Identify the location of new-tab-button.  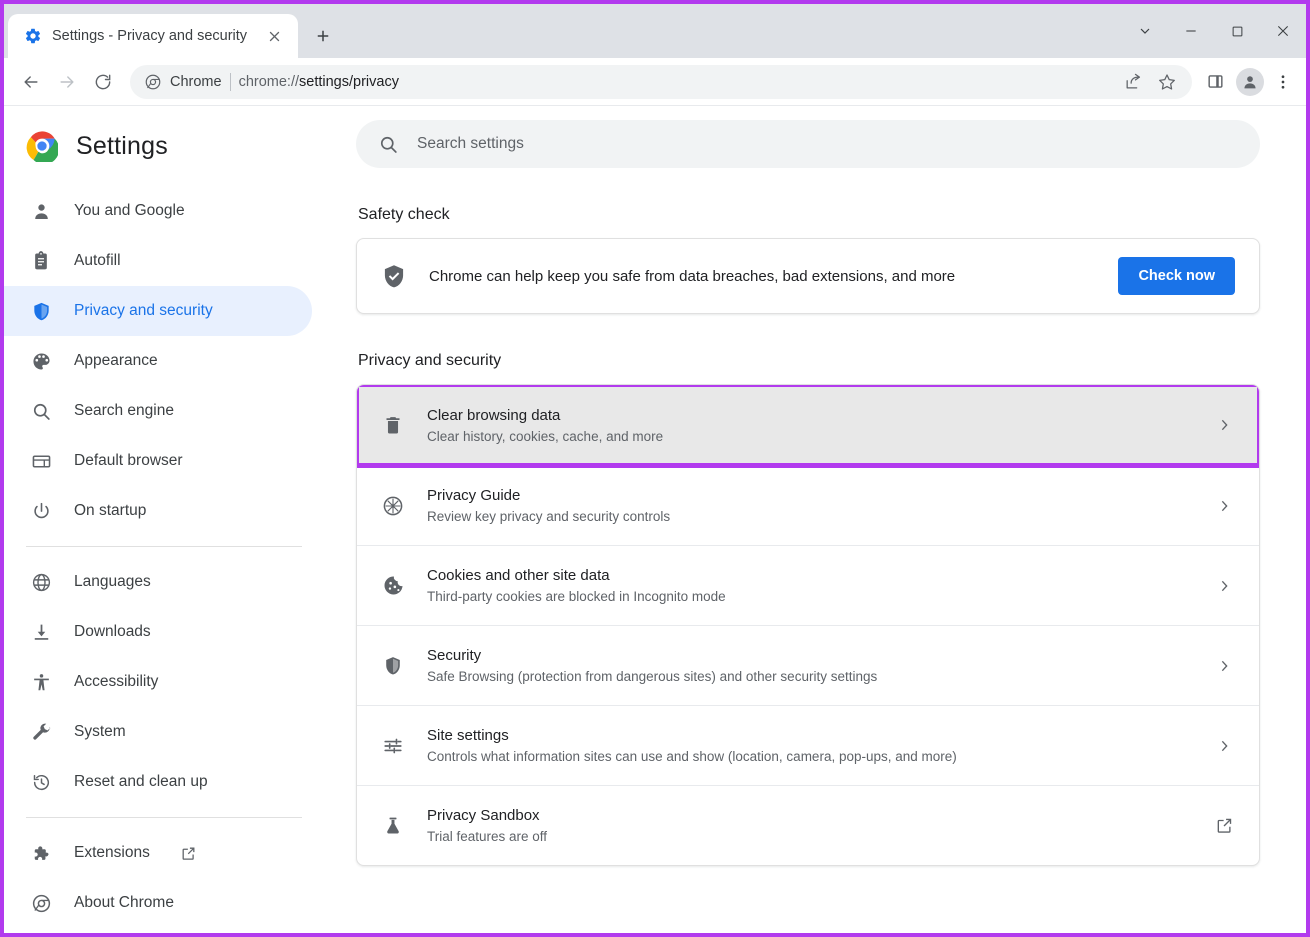
(323, 36).